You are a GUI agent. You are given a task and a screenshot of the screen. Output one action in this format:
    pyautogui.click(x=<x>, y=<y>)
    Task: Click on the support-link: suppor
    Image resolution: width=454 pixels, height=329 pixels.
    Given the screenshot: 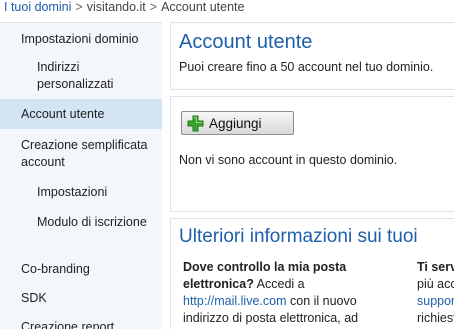 What is the action you would take?
    pyautogui.click(x=435, y=301)
    